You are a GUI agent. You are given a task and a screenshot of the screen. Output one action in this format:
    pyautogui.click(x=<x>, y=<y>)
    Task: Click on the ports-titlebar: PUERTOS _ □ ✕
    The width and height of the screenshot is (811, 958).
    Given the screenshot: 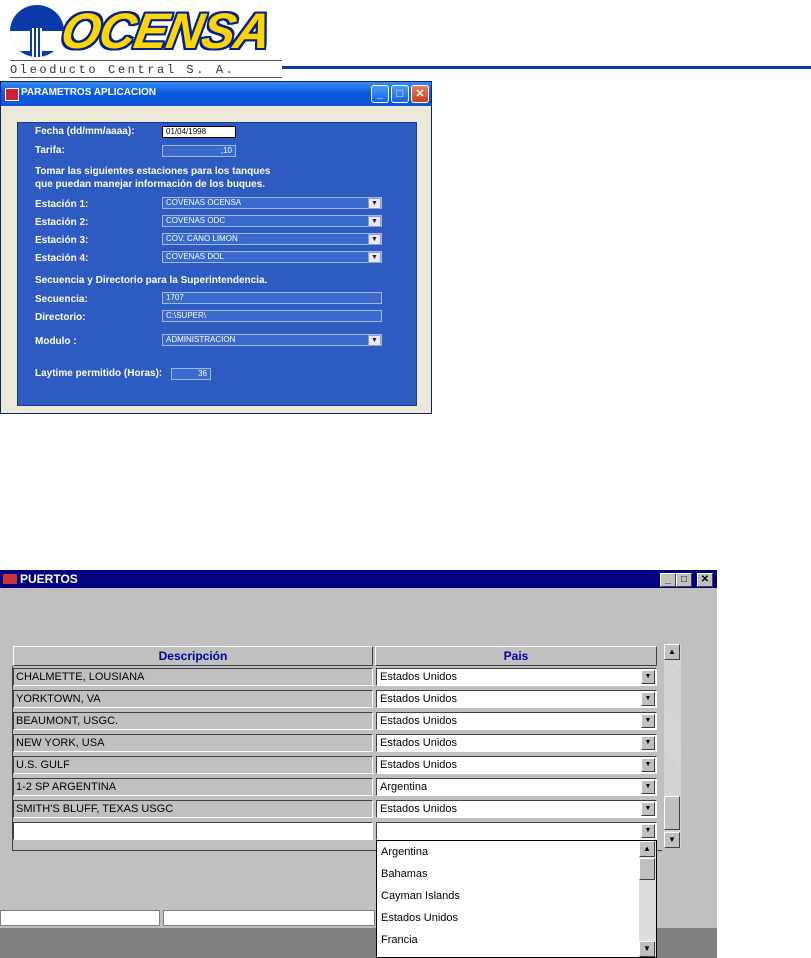 What is the action you would take?
    pyautogui.click(x=358, y=579)
    